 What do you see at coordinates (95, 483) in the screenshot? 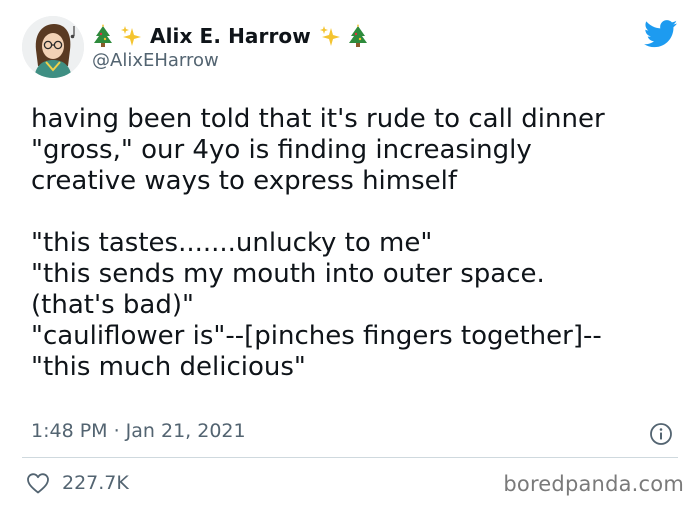
I see `like-count: 227.7K` at bounding box center [95, 483].